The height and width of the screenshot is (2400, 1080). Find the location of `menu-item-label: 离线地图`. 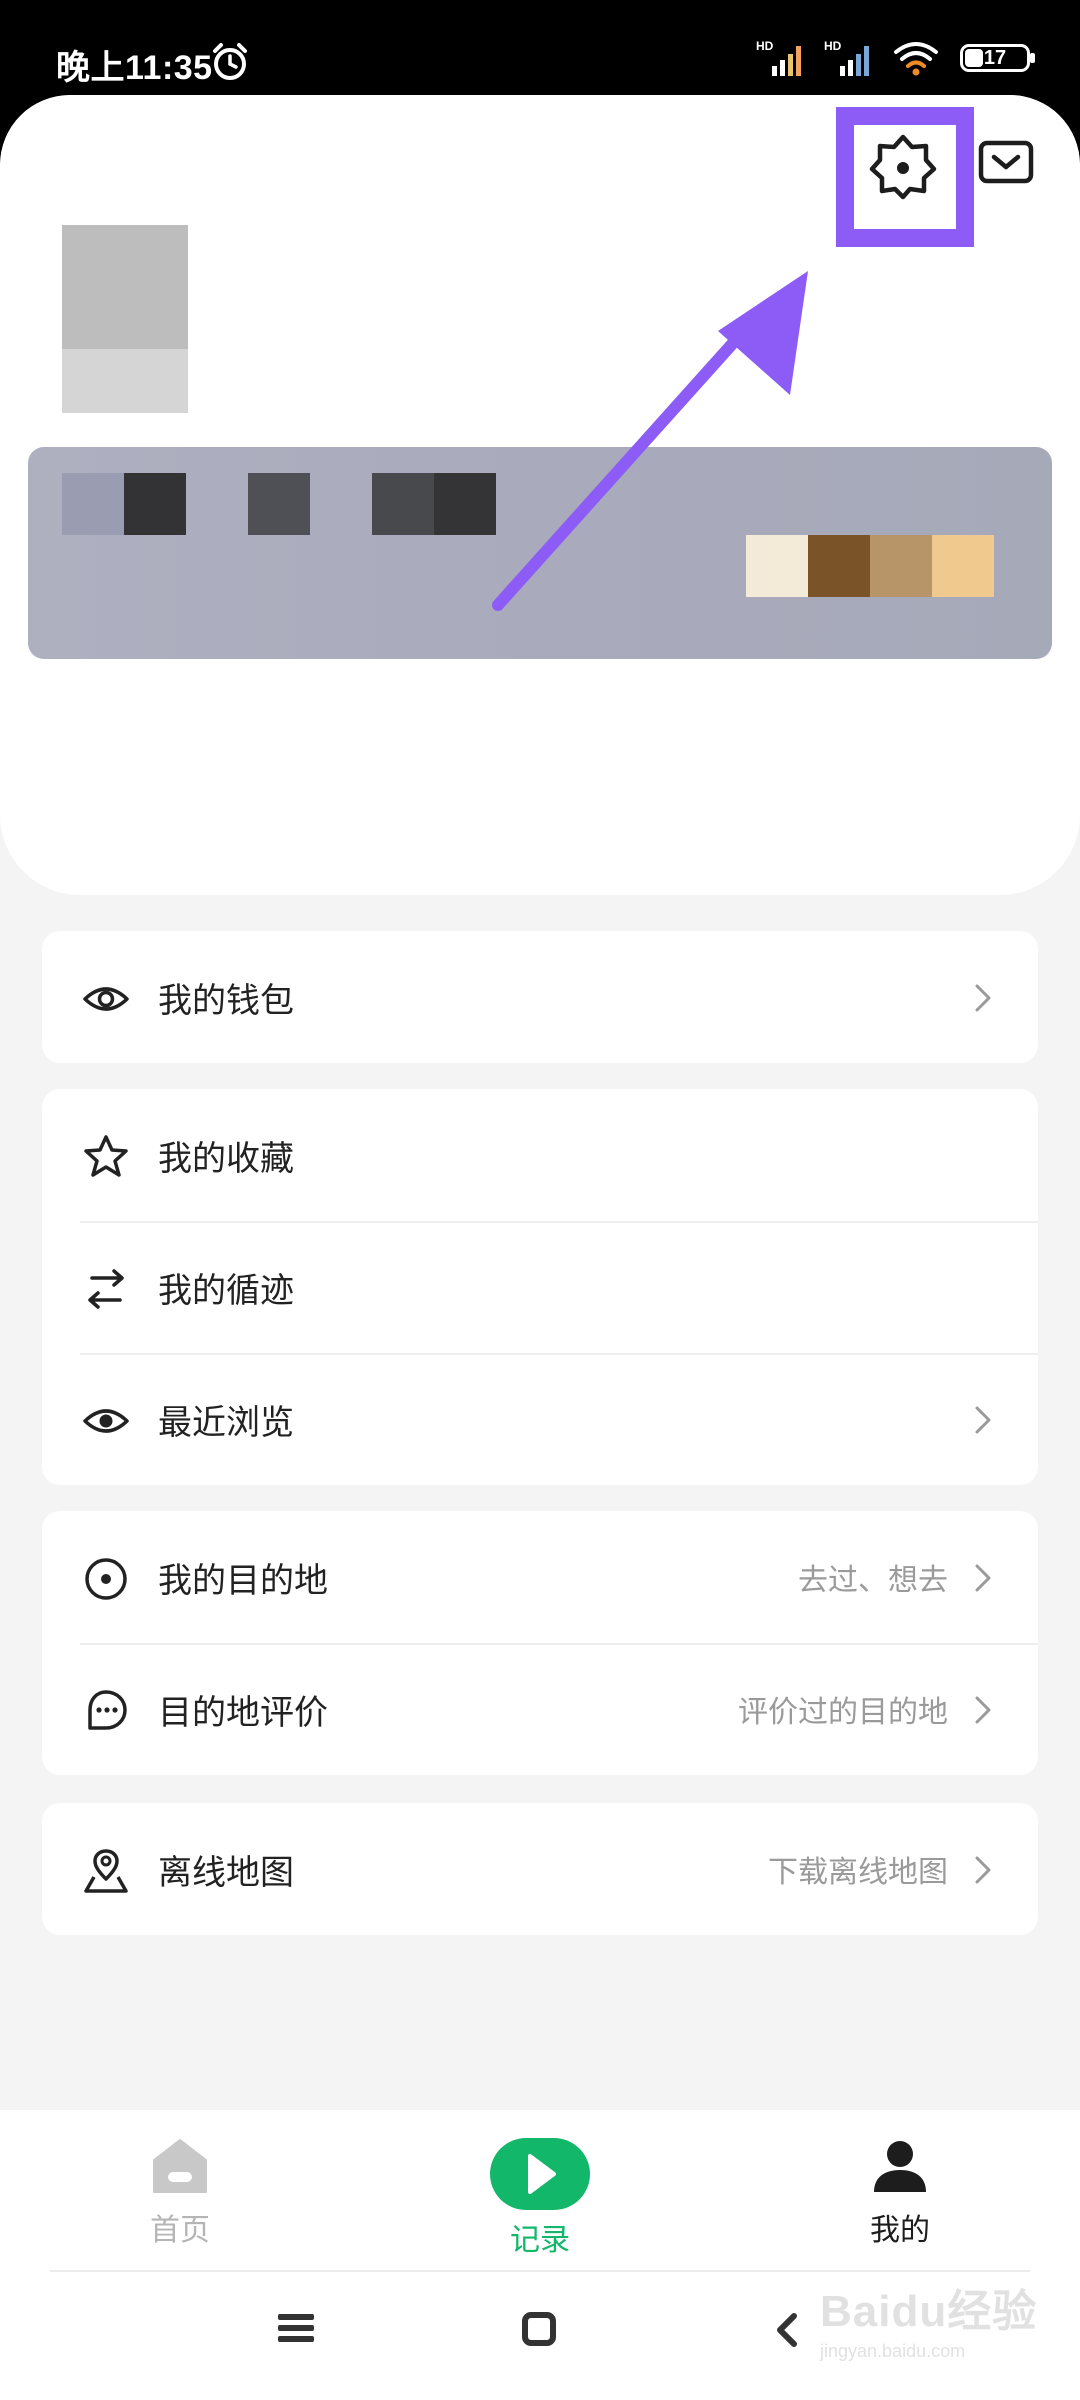

menu-item-label: 离线地图 is located at coordinates (226, 1872).